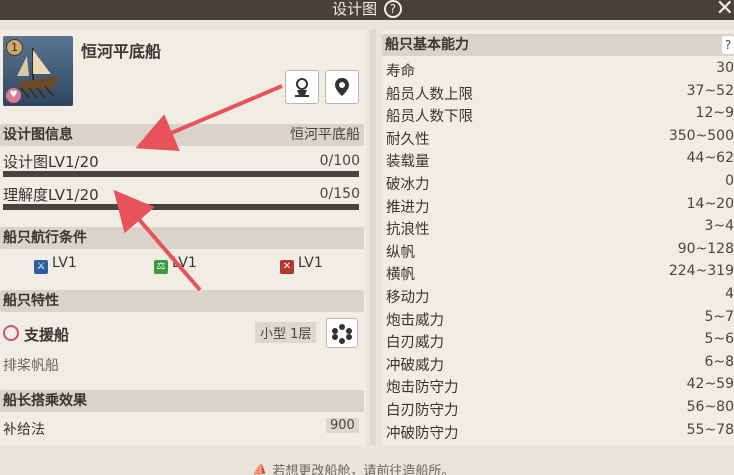 This screenshot has height=475, width=734. Describe the element at coordinates (422, 411) in the screenshot. I see `stat-label: 白刃防守力` at that location.